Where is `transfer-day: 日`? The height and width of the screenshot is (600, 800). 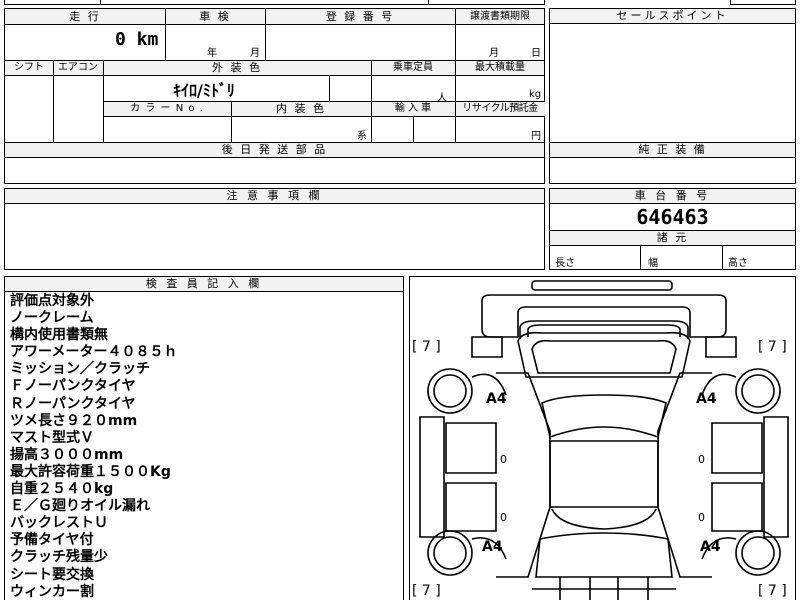
transfer-day: 日 is located at coordinates (536, 53).